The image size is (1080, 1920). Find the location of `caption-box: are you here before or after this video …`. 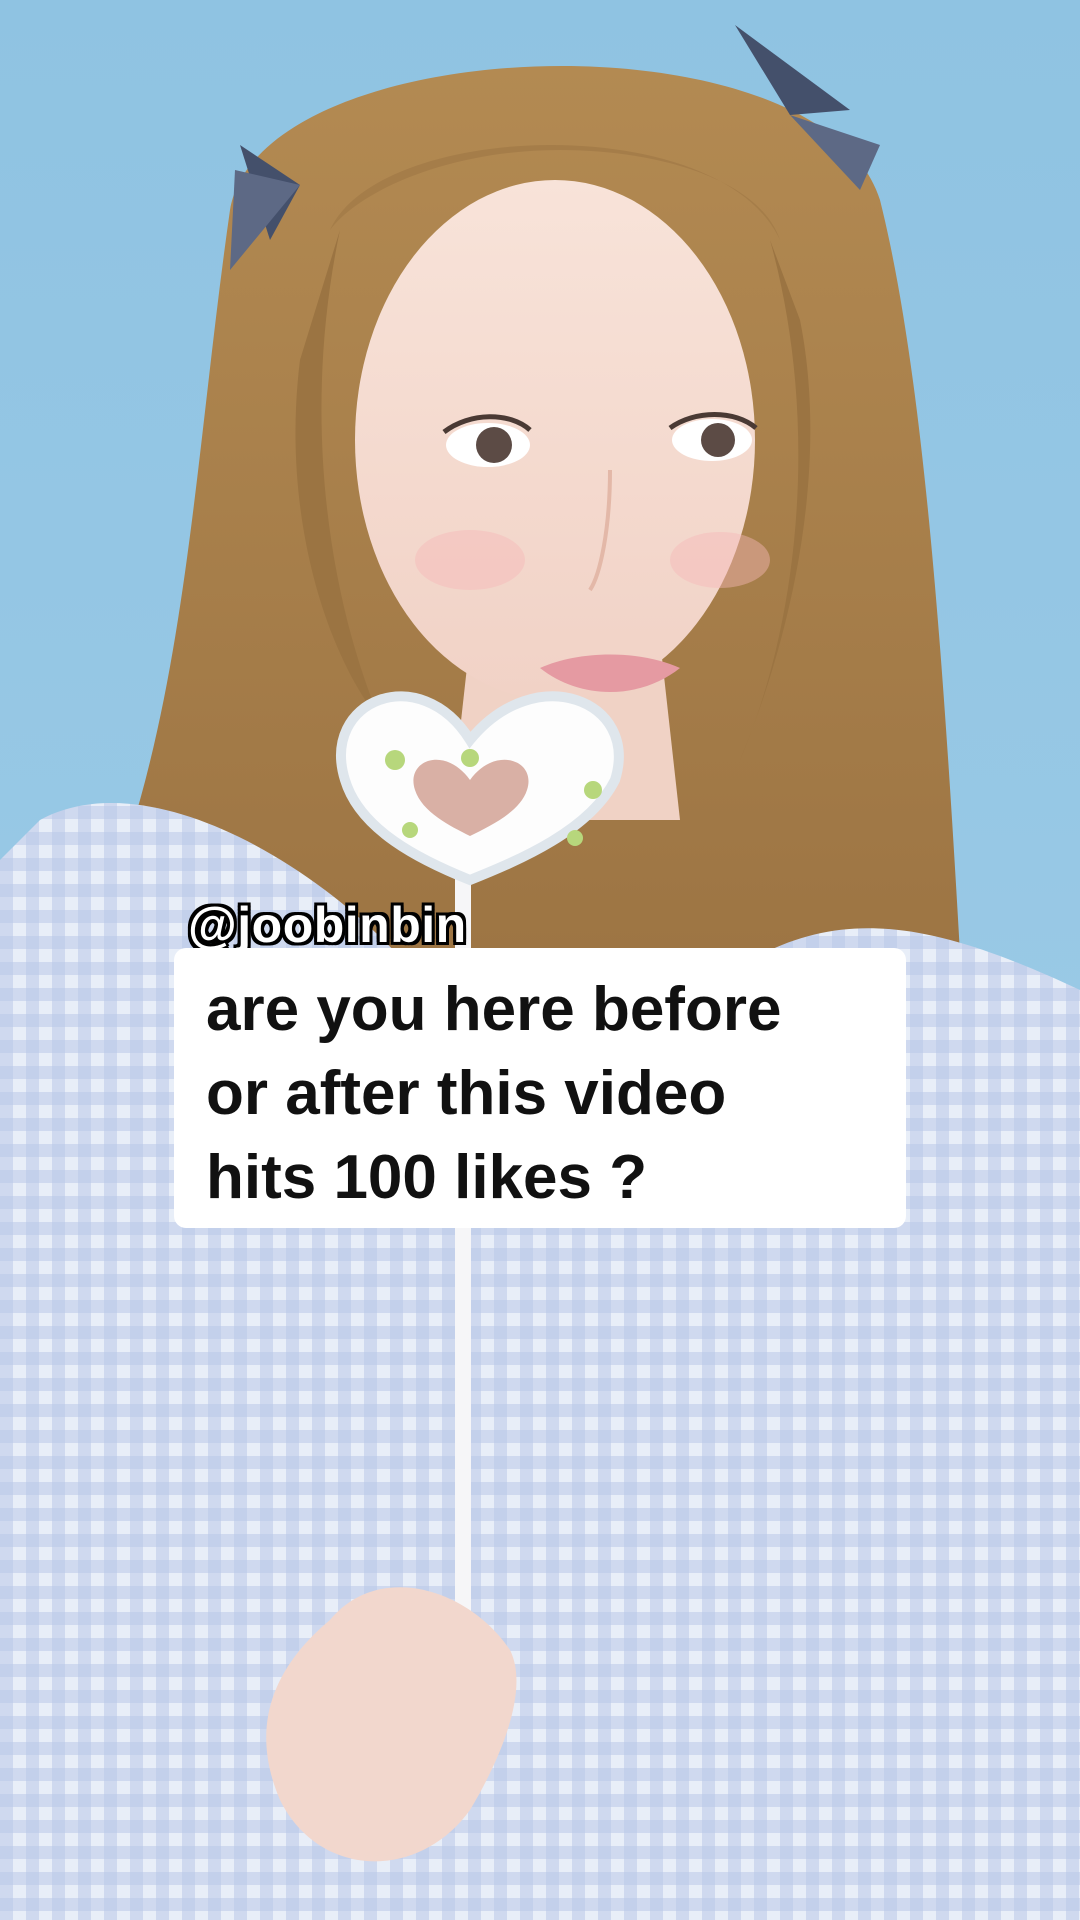

caption-box: are you here before or after this video … is located at coordinates (540, 1088).